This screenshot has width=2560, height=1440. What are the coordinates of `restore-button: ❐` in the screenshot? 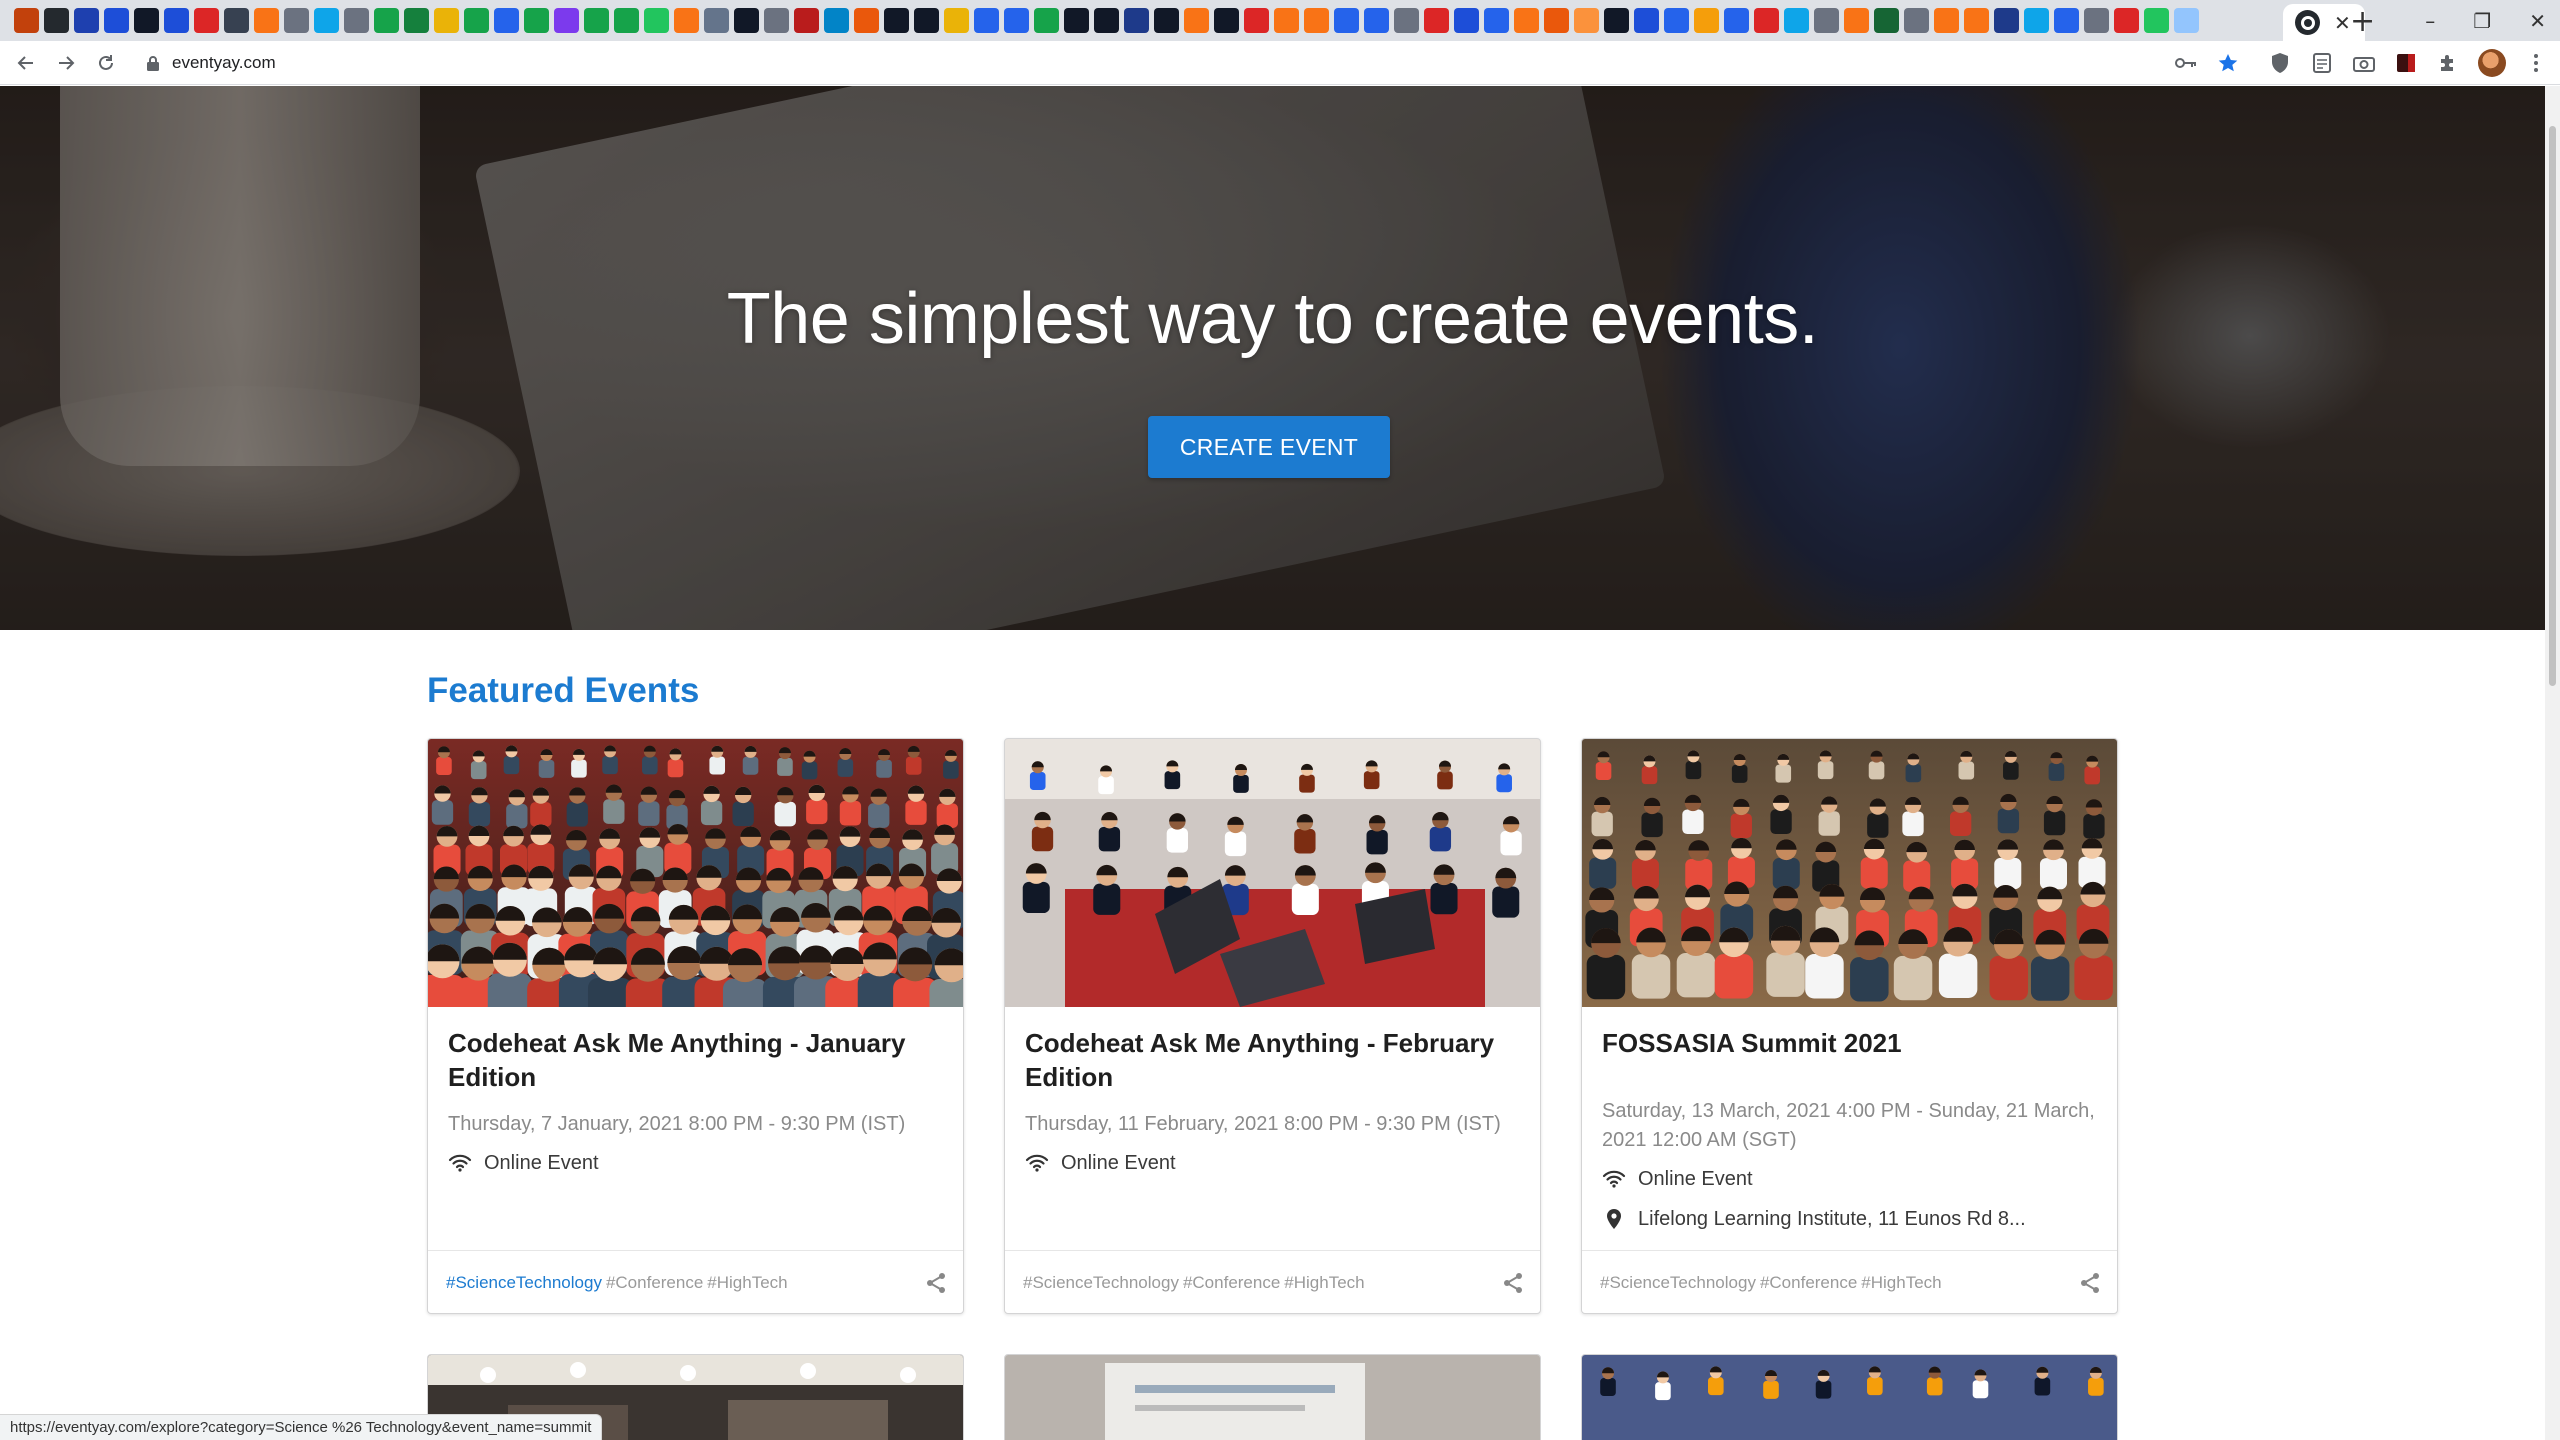 It's located at (2482, 21).